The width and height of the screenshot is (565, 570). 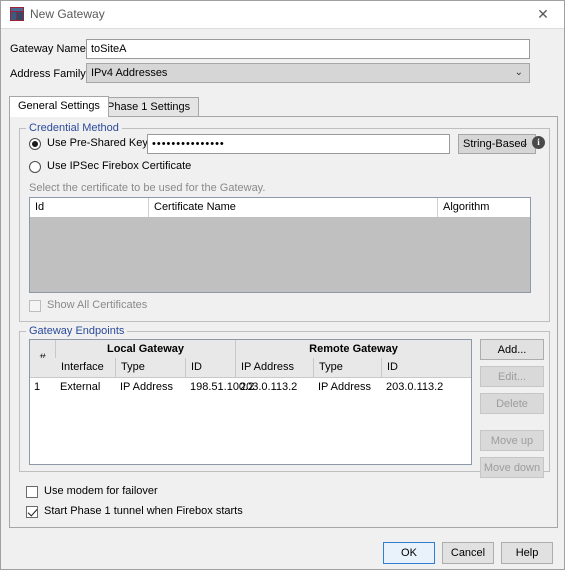 What do you see at coordinates (275, 367) in the screenshot?
I see `endpoints-col-remote-ip: IP Address` at bounding box center [275, 367].